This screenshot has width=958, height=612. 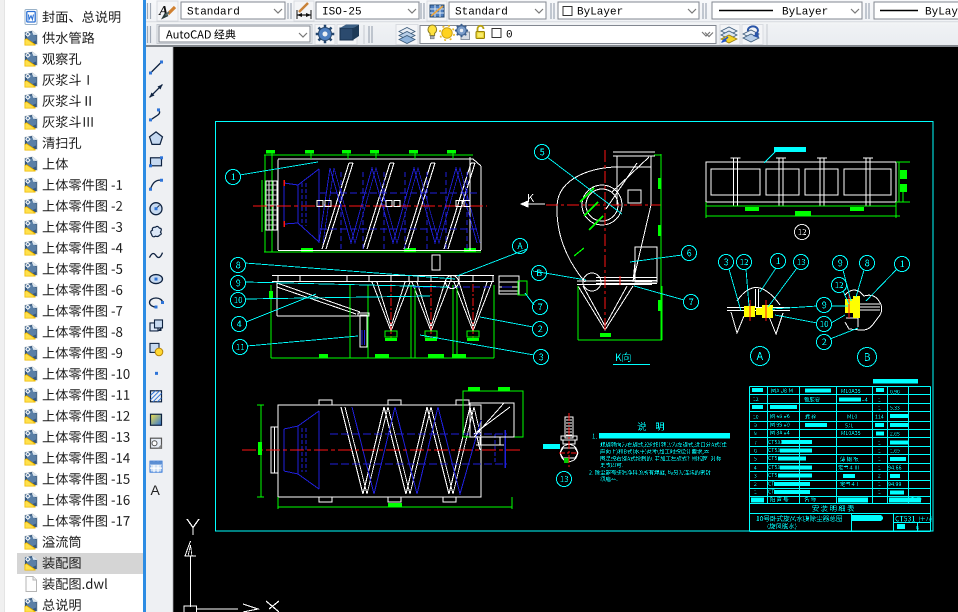 What do you see at coordinates (156, 490) in the screenshot?
I see `svg-text: A` at bounding box center [156, 490].